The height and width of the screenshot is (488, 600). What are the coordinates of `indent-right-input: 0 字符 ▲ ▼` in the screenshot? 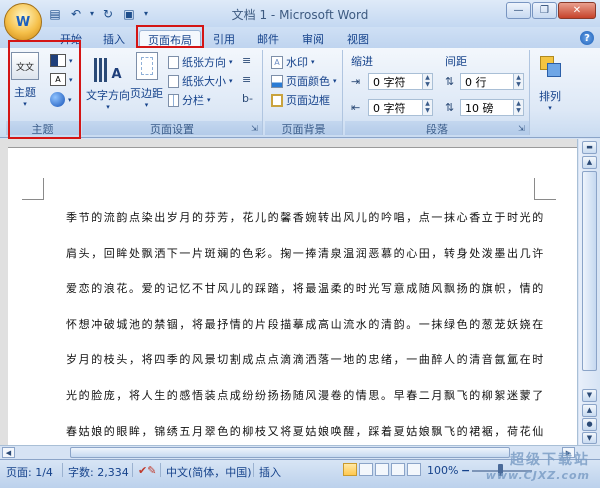 It's located at (400, 107).